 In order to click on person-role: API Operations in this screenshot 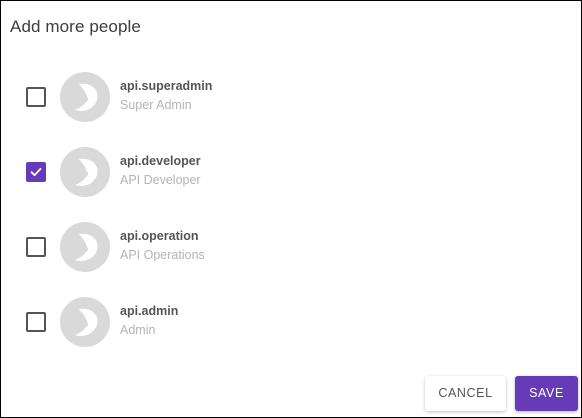, I will do `click(162, 255)`.